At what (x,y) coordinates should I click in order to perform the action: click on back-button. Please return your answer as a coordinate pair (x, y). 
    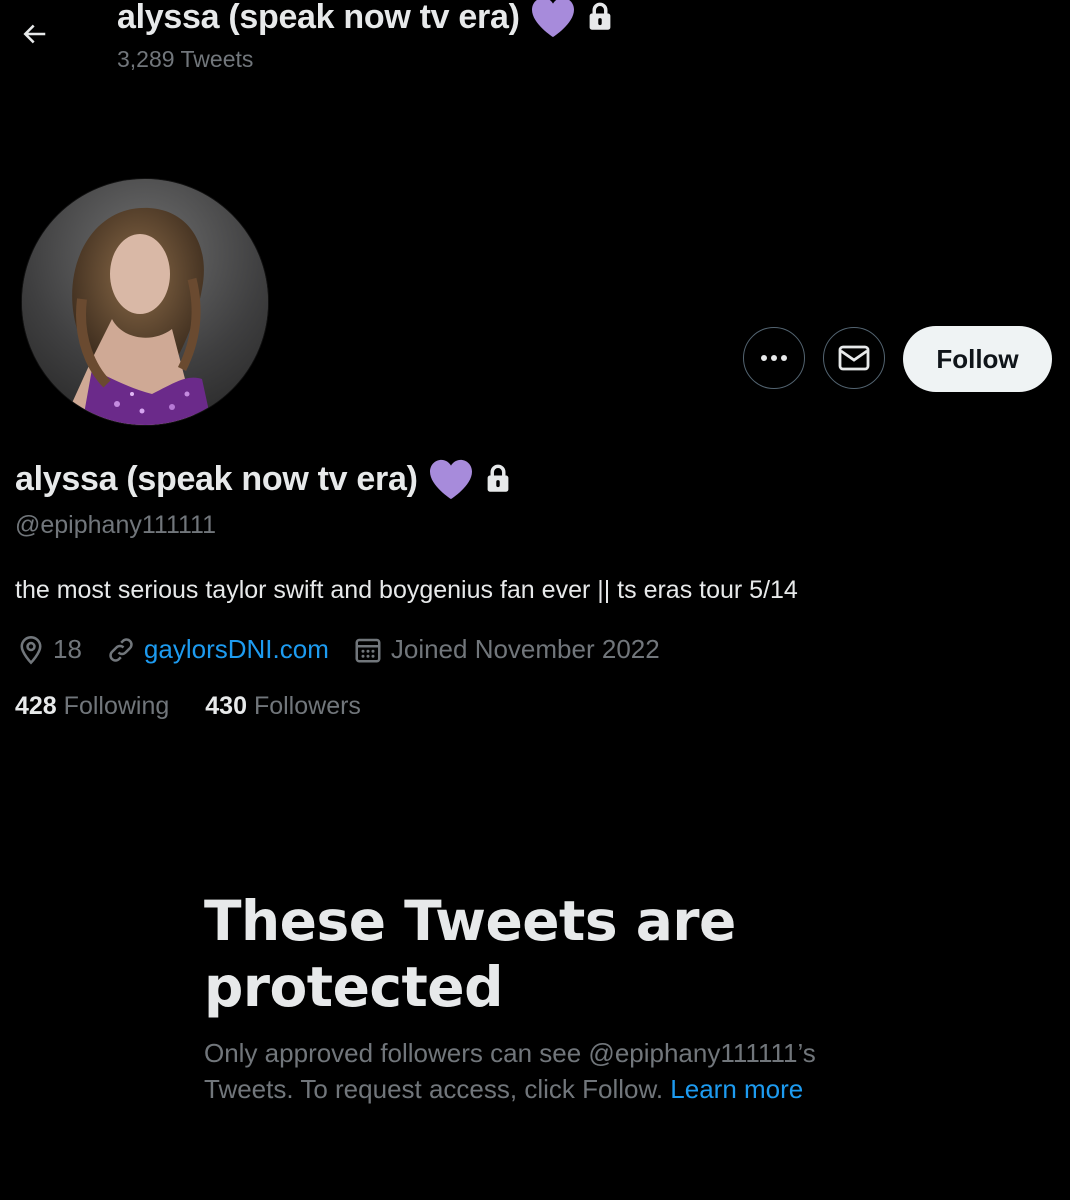
    Looking at the image, I should click on (34, 34).